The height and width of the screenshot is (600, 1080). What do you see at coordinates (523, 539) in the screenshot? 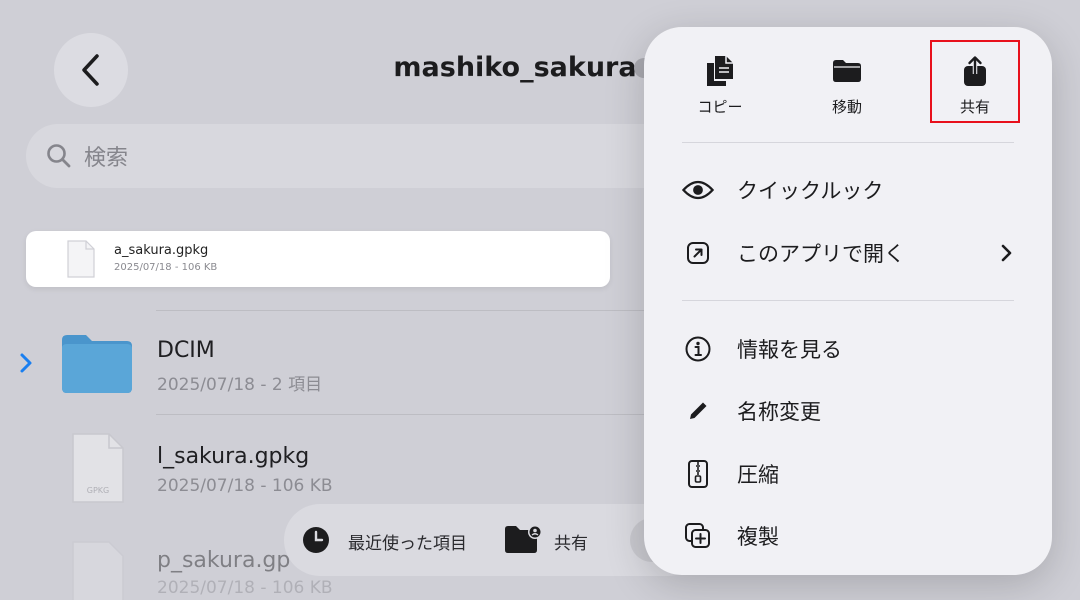
I see `shared-folder-icon` at bounding box center [523, 539].